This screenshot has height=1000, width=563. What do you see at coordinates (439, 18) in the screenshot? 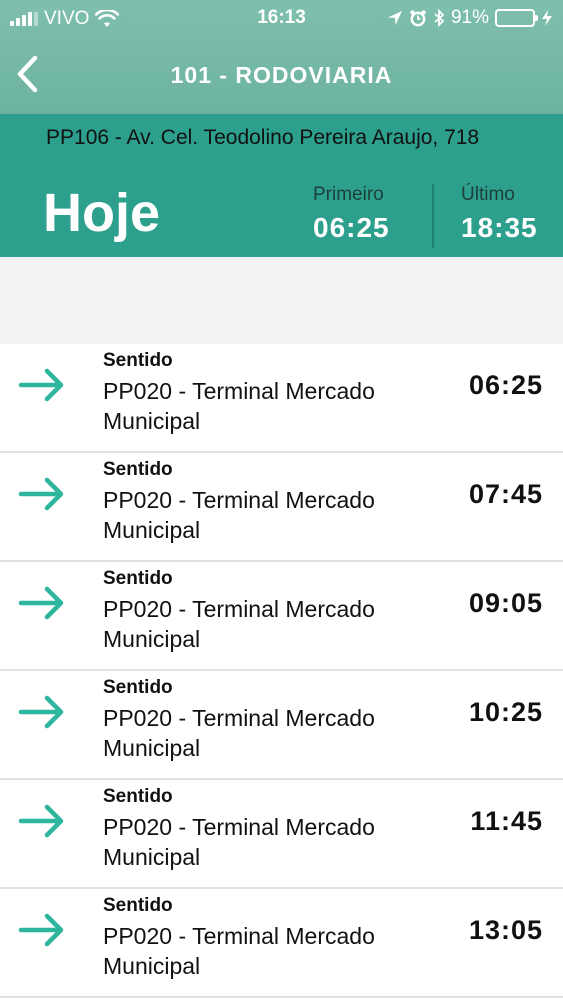
I see `bluetooth-icon` at bounding box center [439, 18].